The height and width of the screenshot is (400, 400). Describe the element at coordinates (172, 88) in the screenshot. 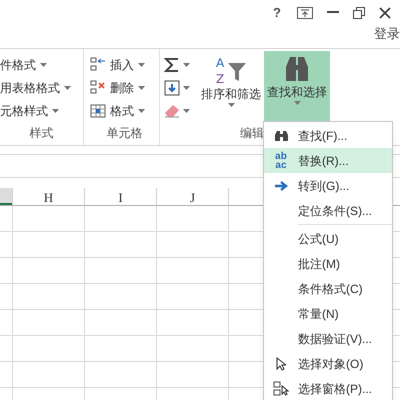

I see `fill-down-icon` at that location.